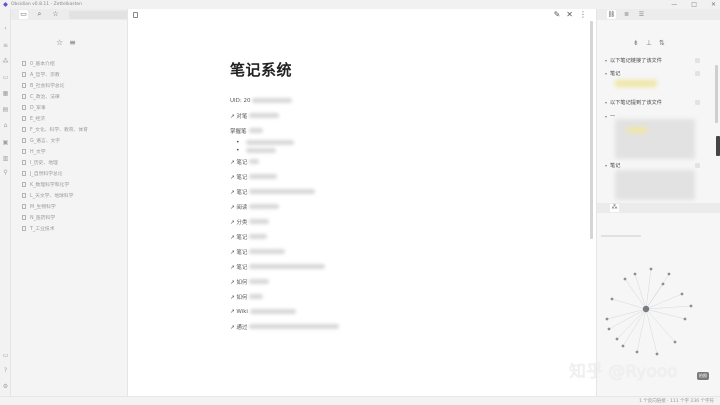 The width and height of the screenshot is (720, 405). Describe the element at coordinates (72, 42) in the screenshot. I see `sort-list-icon: ≡` at that location.